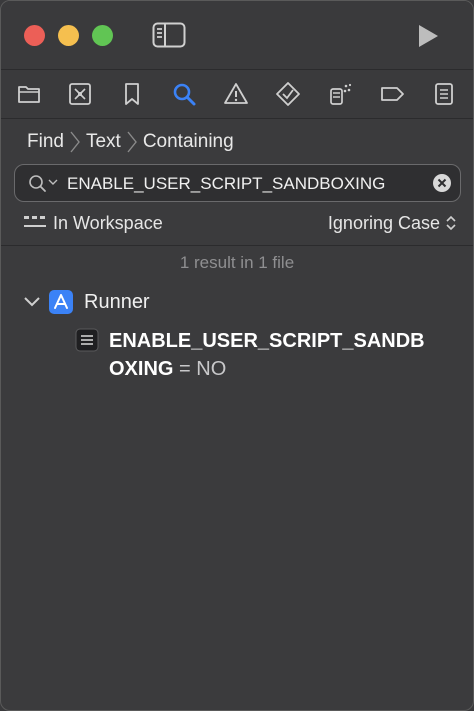  I want to click on sidebar-toggle-icon, so click(169, 35).